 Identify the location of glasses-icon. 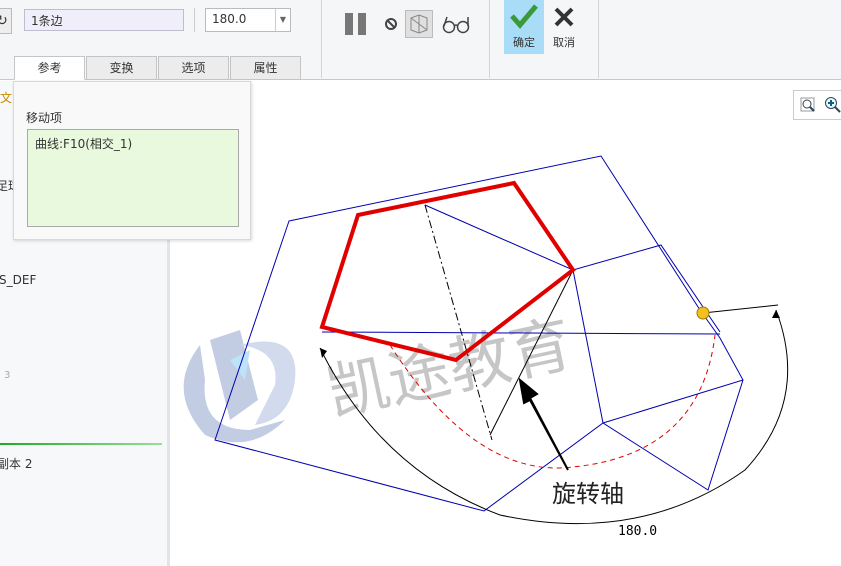
(456, 24).